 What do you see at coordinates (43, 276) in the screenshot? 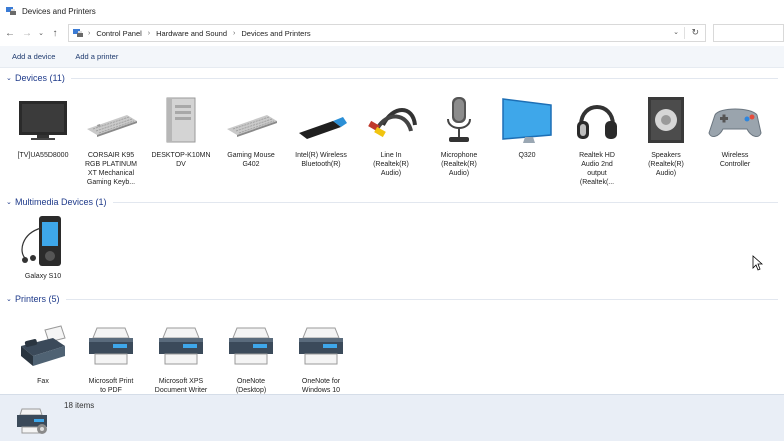
I see `device-label: Galaxy S10` at bounding box center [43, 276].